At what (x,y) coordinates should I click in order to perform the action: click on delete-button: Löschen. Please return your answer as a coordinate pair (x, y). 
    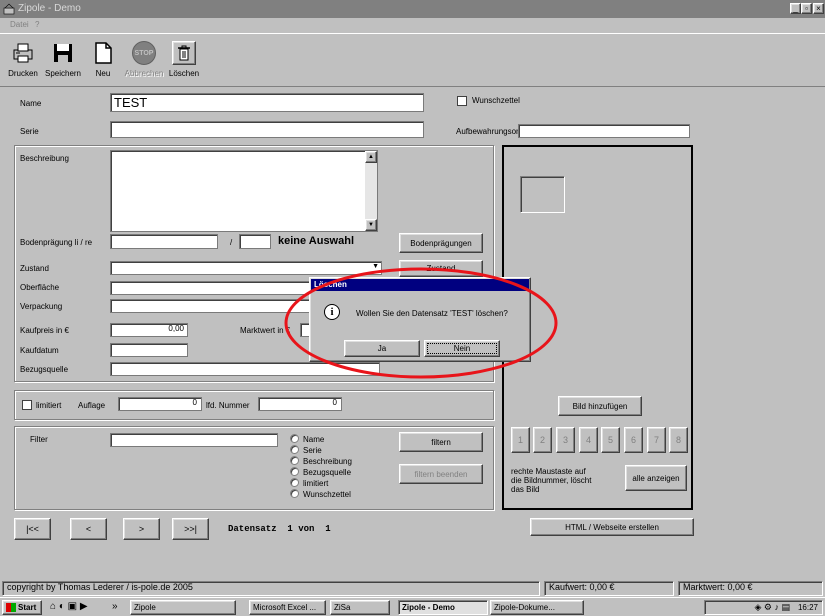
    Looking at the image, I should click on (184, 60).